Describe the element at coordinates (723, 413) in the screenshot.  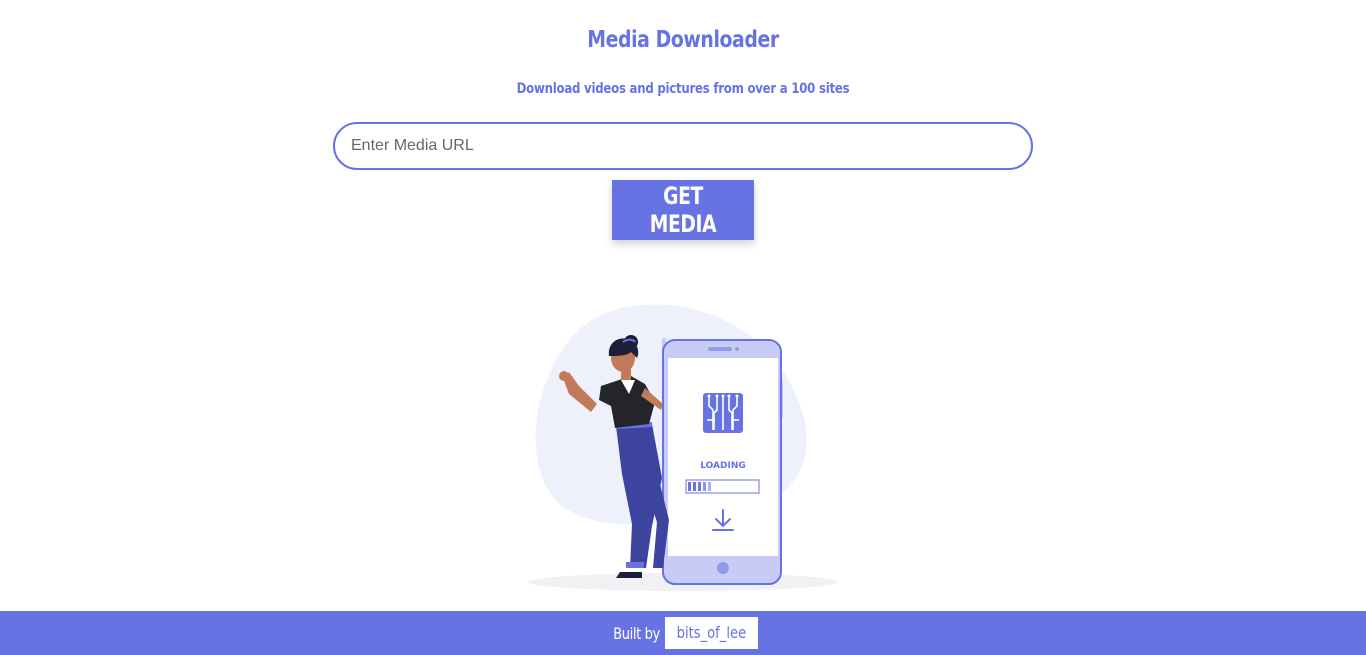
I see `chip-icon` at that location.